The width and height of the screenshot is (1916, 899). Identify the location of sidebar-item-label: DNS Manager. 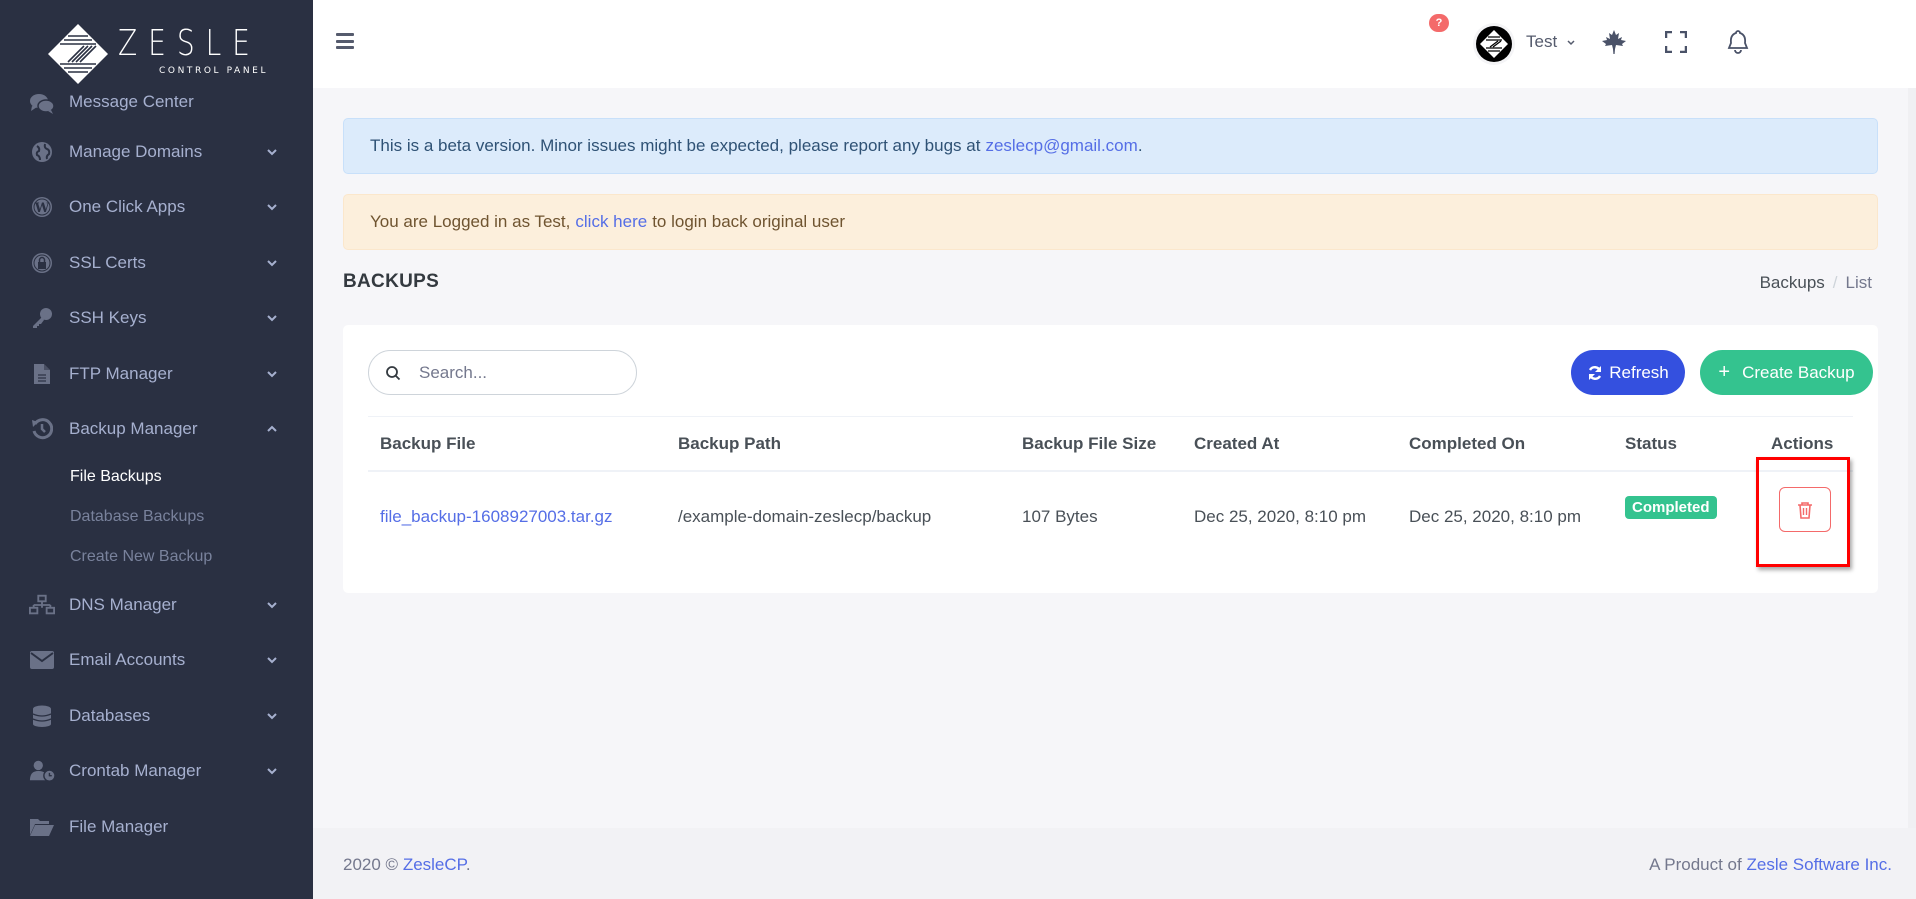
(123, 604).